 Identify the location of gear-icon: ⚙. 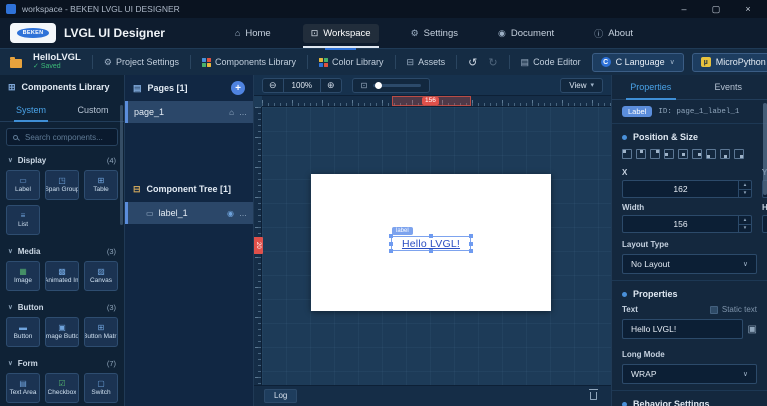
(107, 61).